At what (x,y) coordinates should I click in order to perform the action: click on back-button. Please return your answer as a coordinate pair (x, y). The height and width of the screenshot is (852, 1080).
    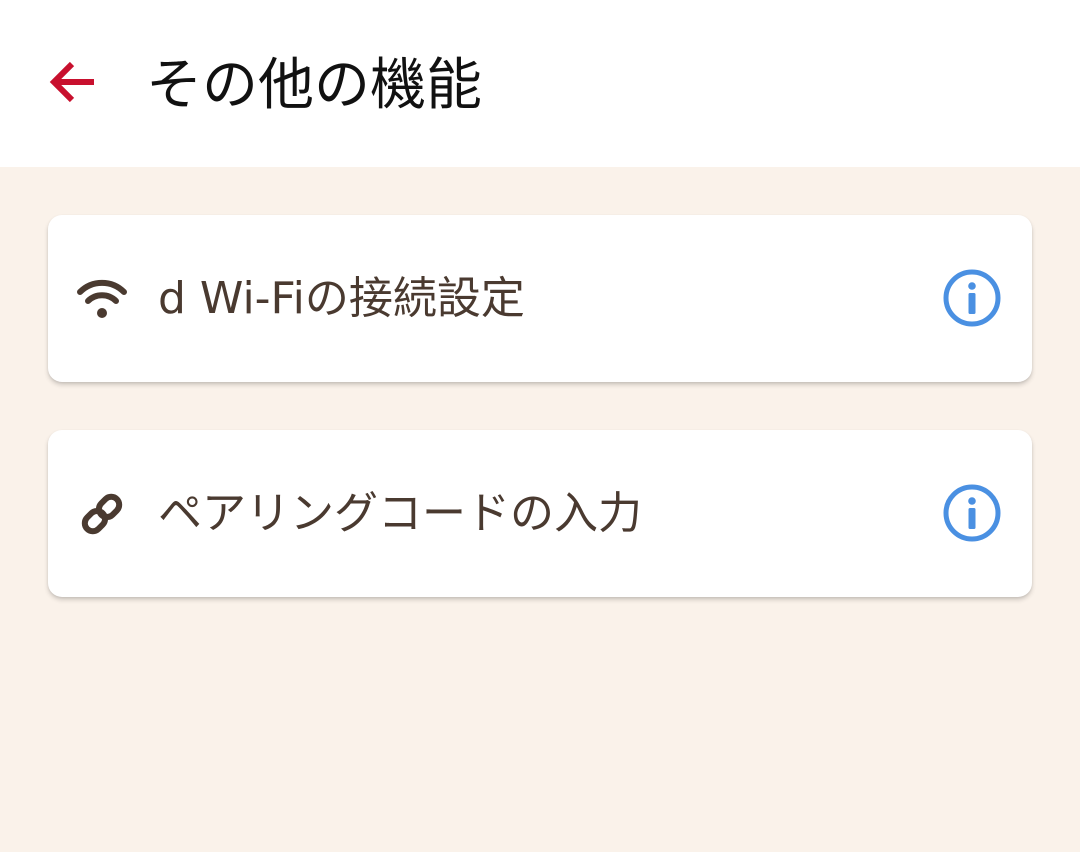
    Looking at the image, I should click on (72, 82).